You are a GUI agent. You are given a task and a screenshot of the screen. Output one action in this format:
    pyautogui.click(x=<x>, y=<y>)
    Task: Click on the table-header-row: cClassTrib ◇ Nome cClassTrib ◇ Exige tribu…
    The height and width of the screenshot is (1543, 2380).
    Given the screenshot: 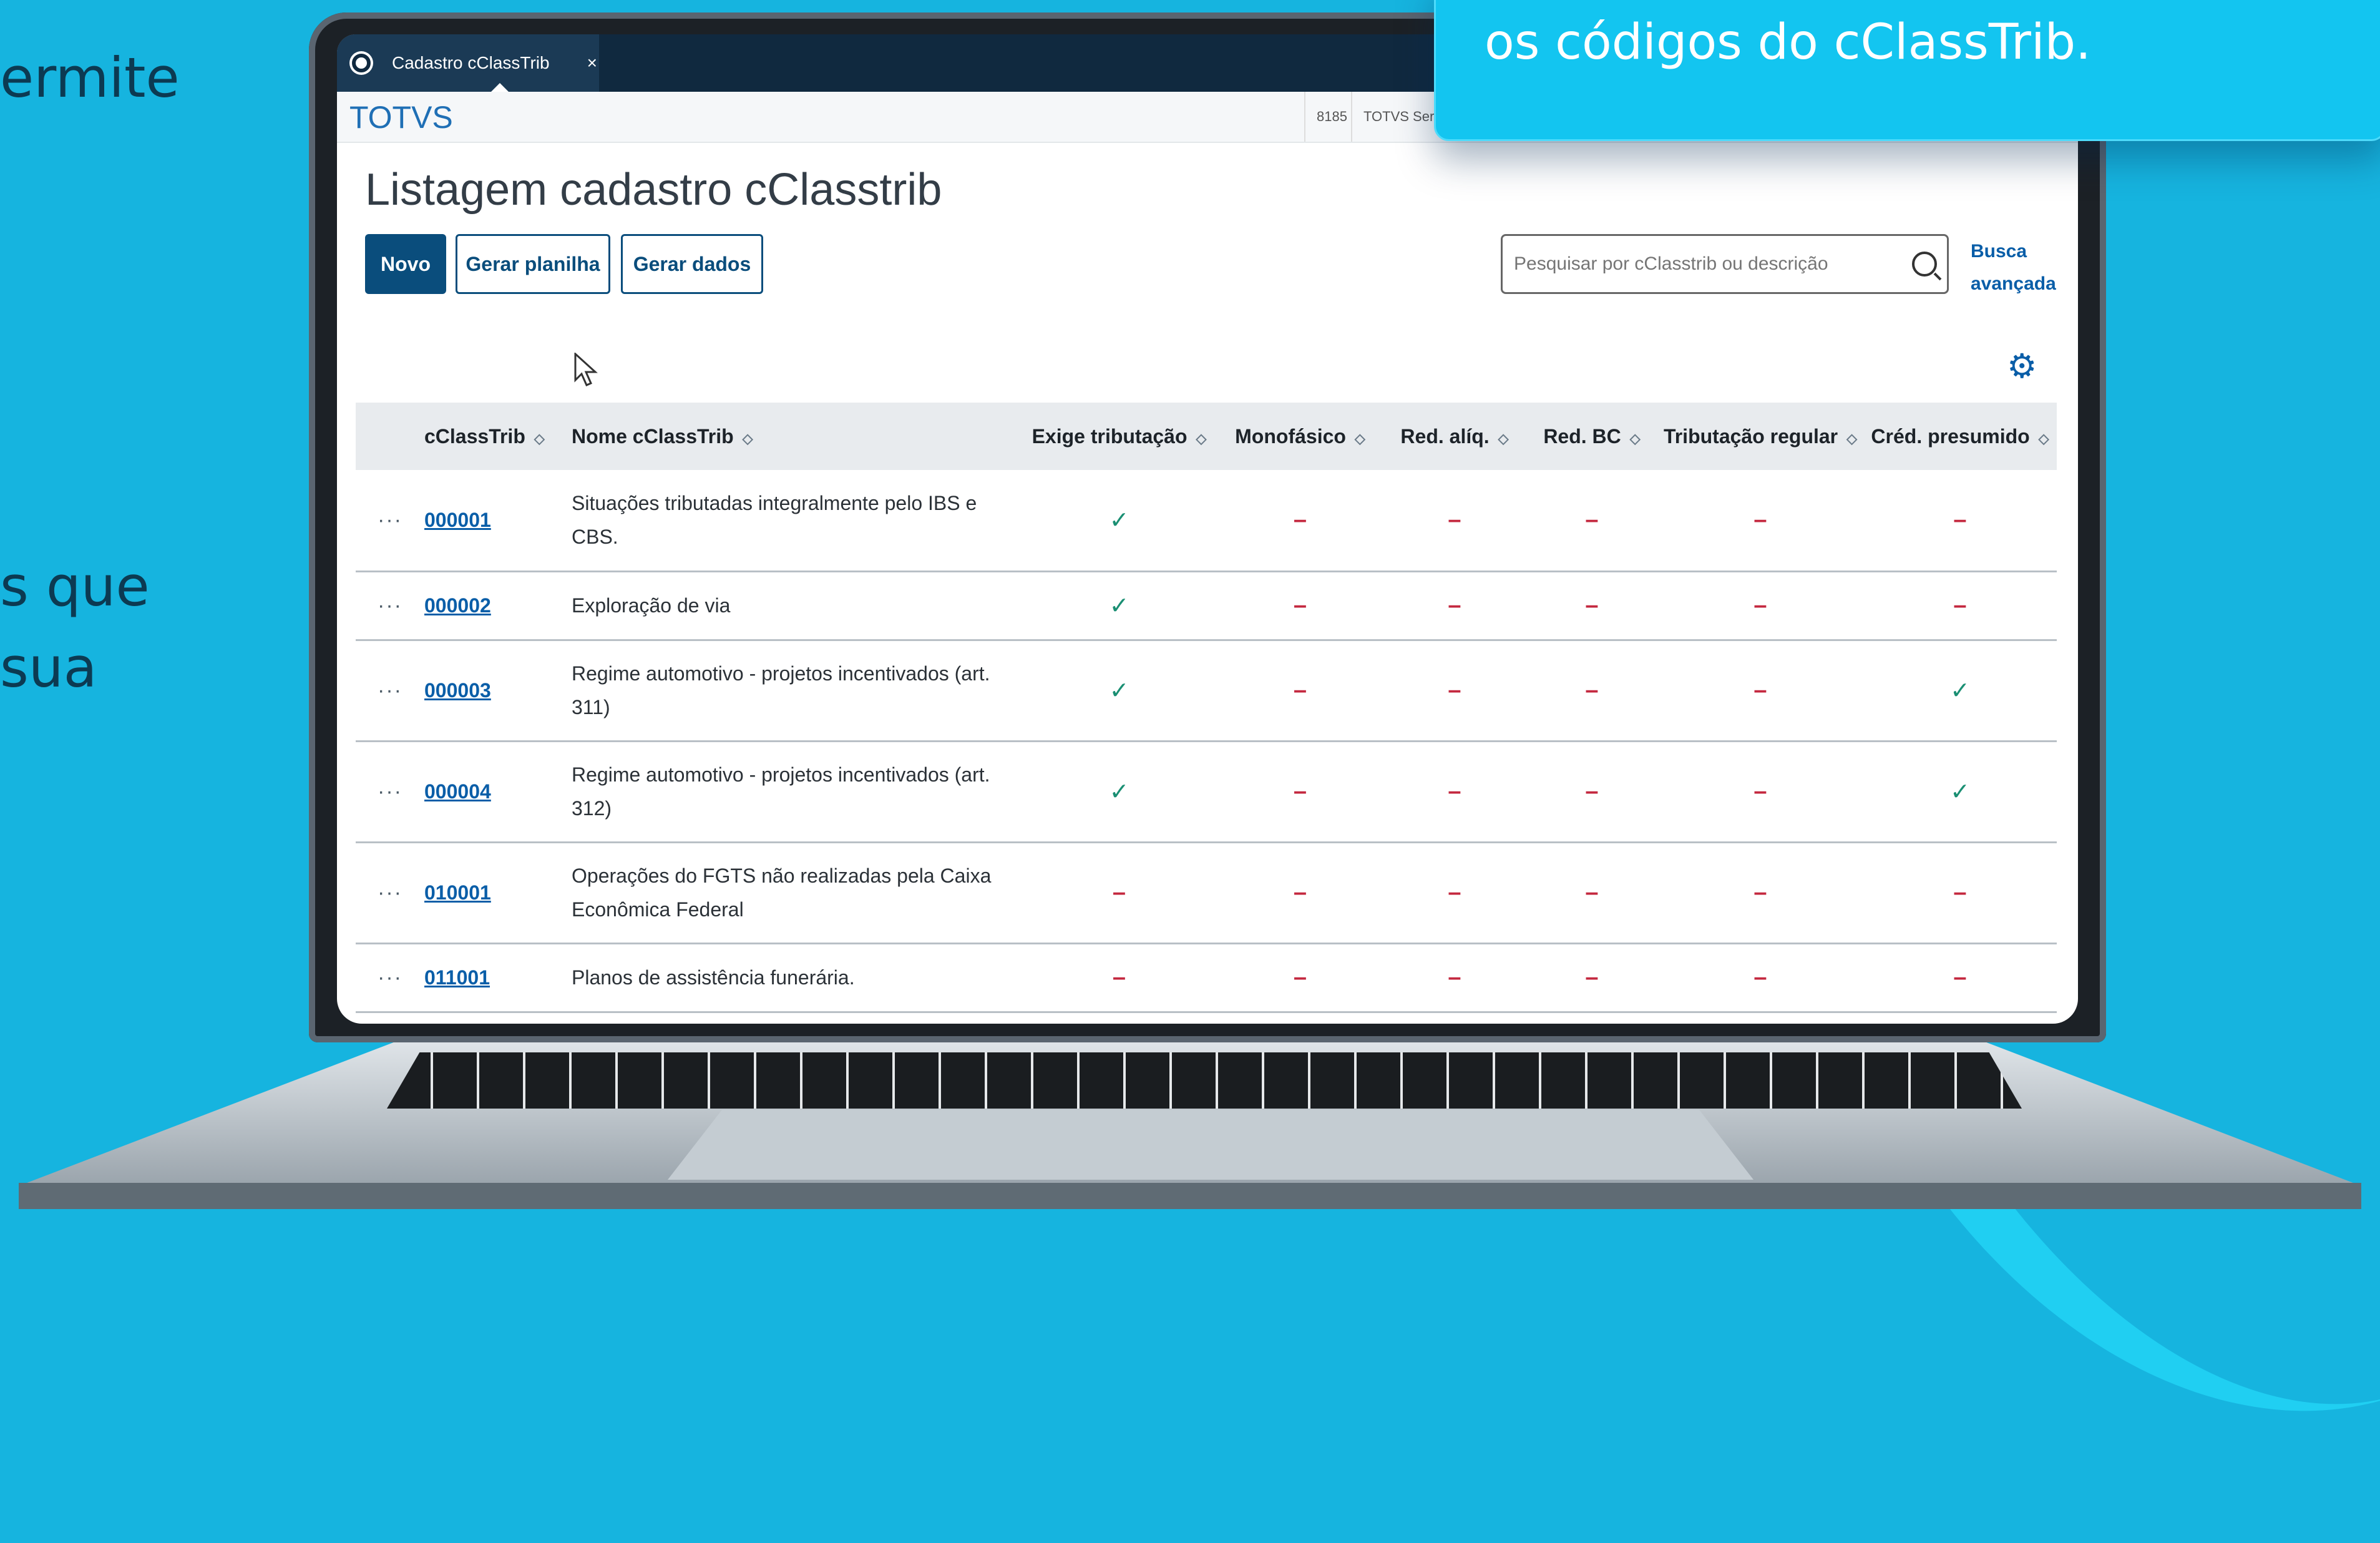 What is the action you would take?
    pyautogui.click(x=1206, y=436)
    